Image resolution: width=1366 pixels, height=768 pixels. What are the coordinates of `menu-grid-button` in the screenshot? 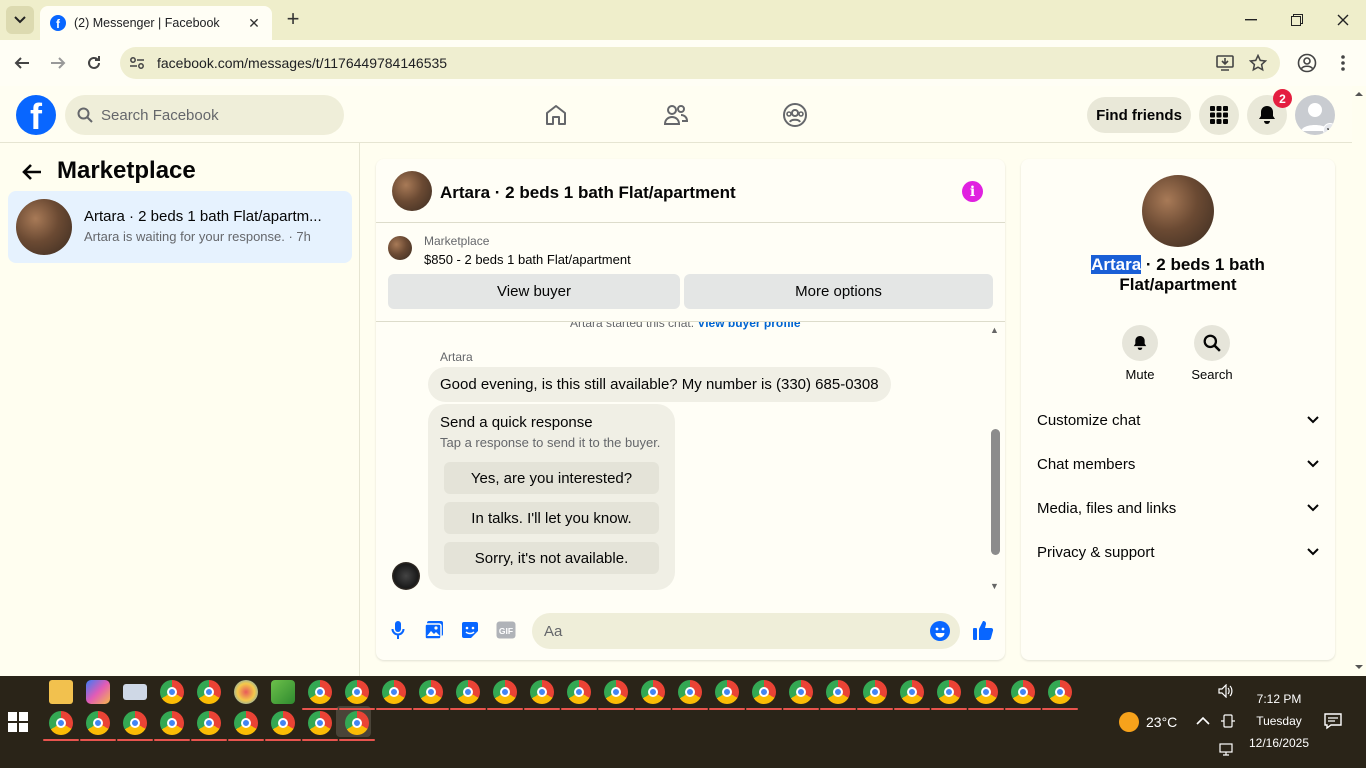 It's located at (1219, 115).